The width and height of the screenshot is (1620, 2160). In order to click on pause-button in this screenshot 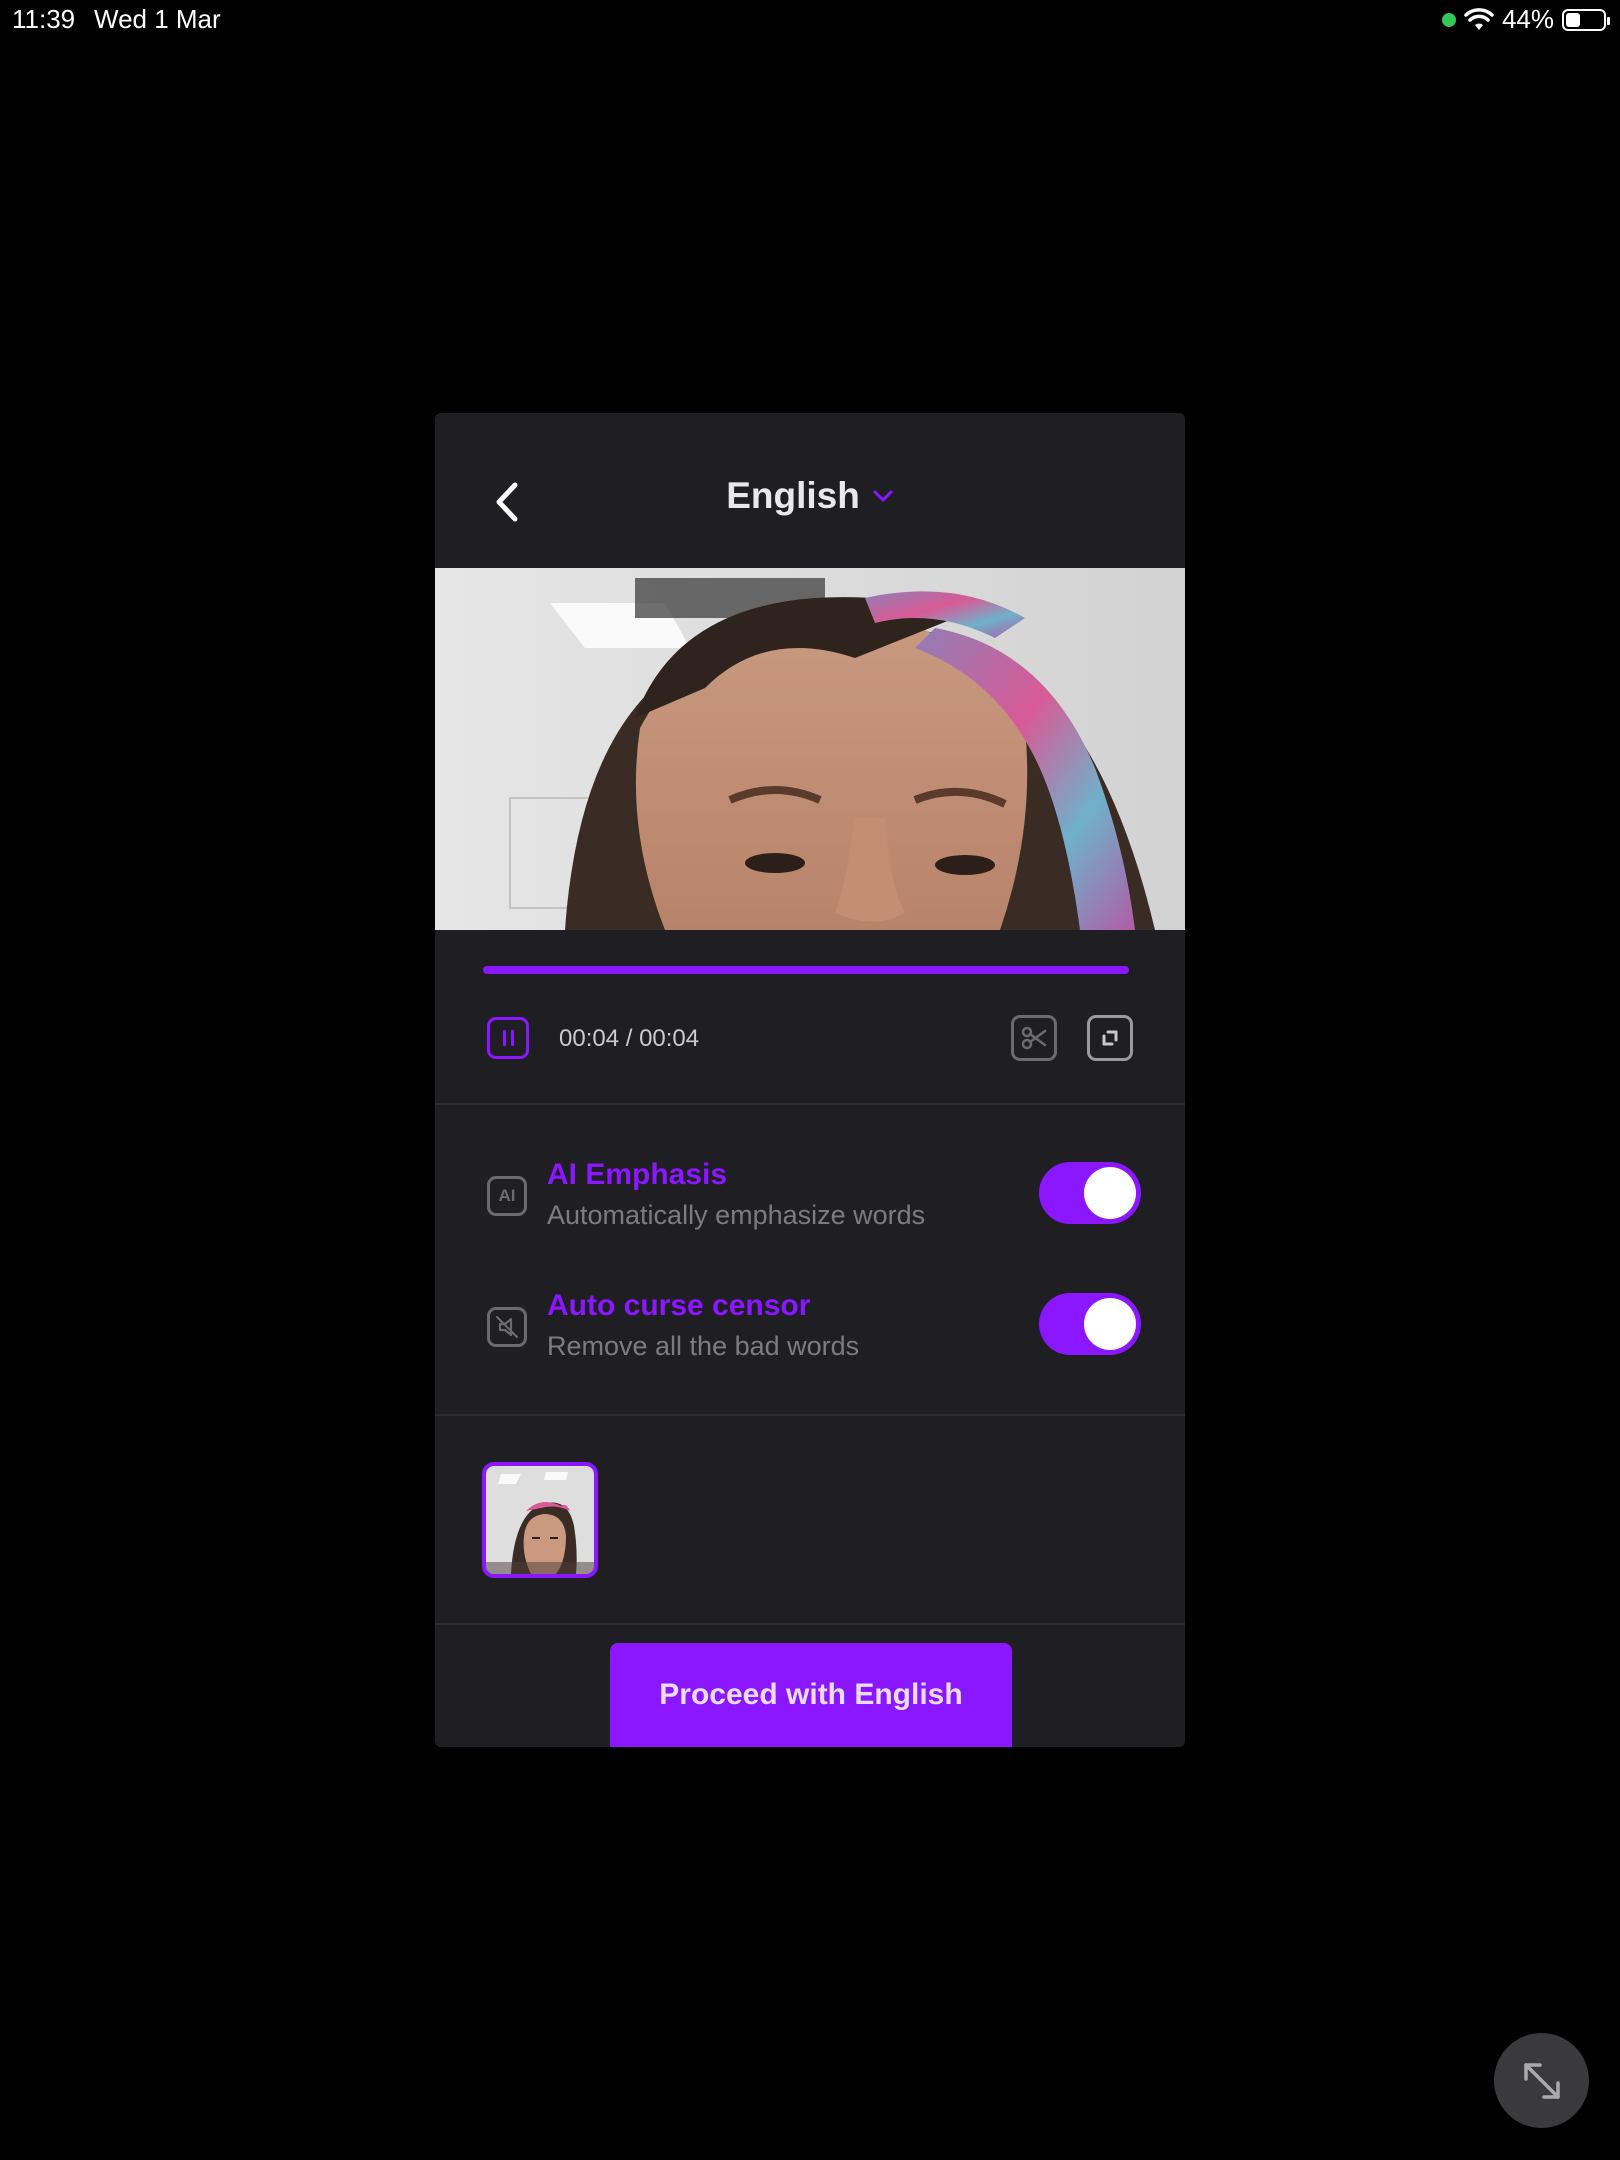, I will do `click(508, 1038)`.